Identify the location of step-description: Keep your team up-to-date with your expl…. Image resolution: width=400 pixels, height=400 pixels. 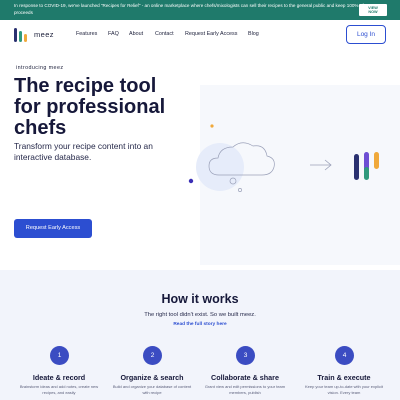
(344, 390).